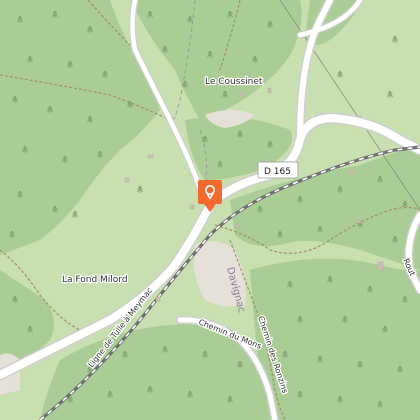  I want to click on road-shield-d165-text: D 165, so click(277, 172).